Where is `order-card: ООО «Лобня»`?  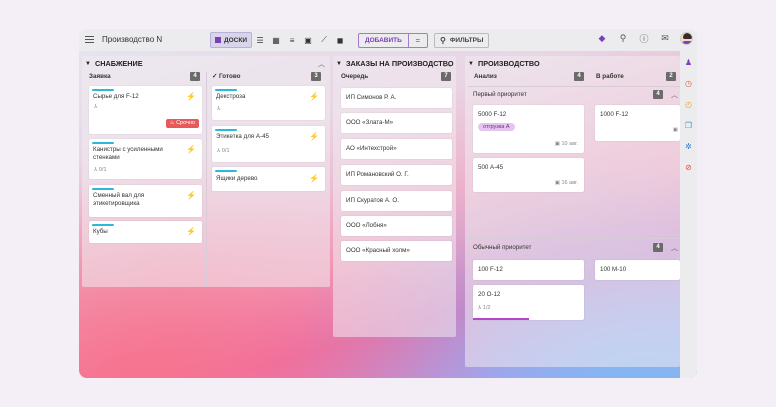 order-card: ООО «Лобня» is located at coordinates (396, 226).